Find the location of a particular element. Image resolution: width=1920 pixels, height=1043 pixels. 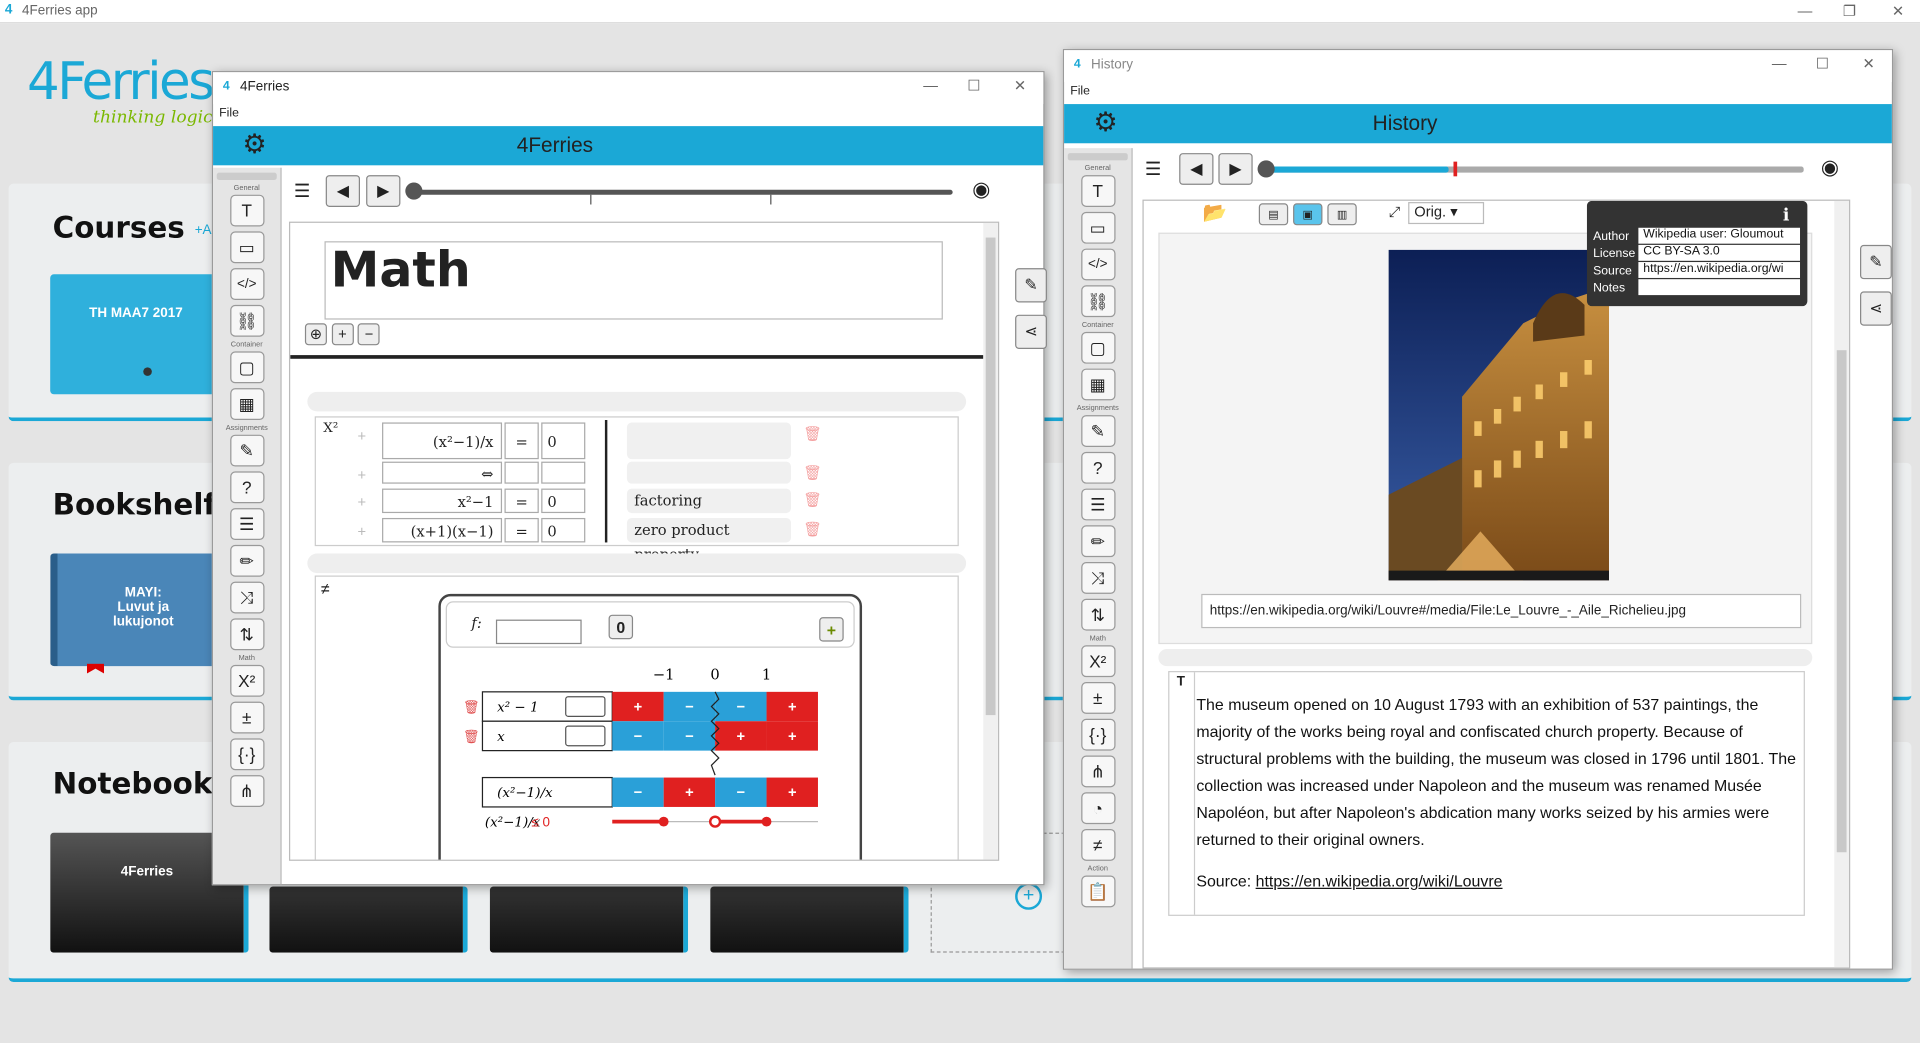

function-input is located at coordinates (538, 632).